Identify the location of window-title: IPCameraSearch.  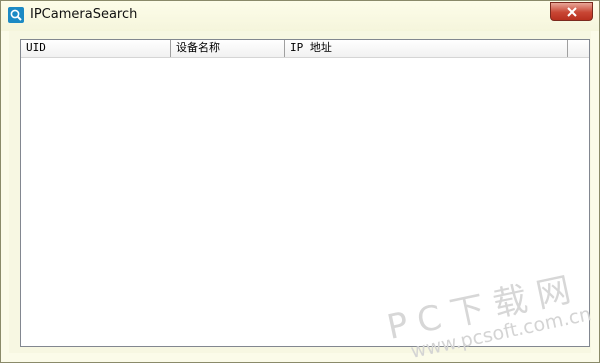
(84, 14).